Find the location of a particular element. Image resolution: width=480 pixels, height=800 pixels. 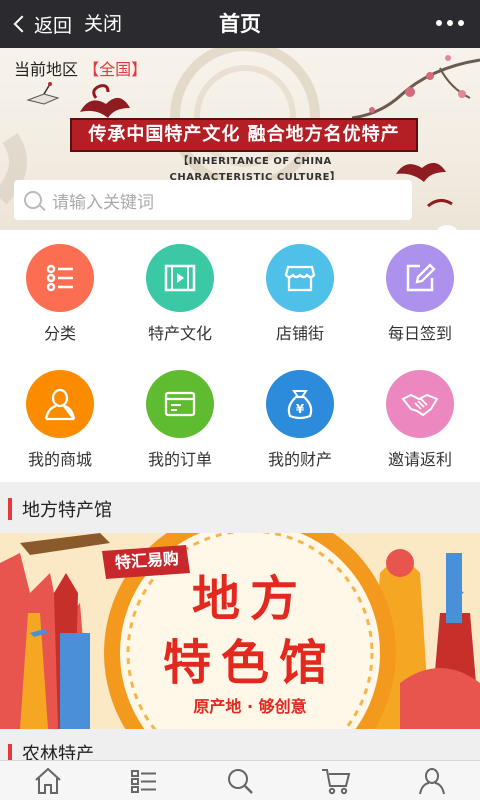

close-button: 关闭 is located at coordinates (103, 24).